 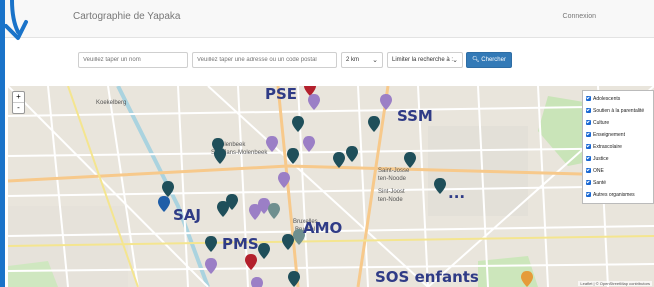 I want to click on category-label-pse: PSE, so click(x=281, y=94).